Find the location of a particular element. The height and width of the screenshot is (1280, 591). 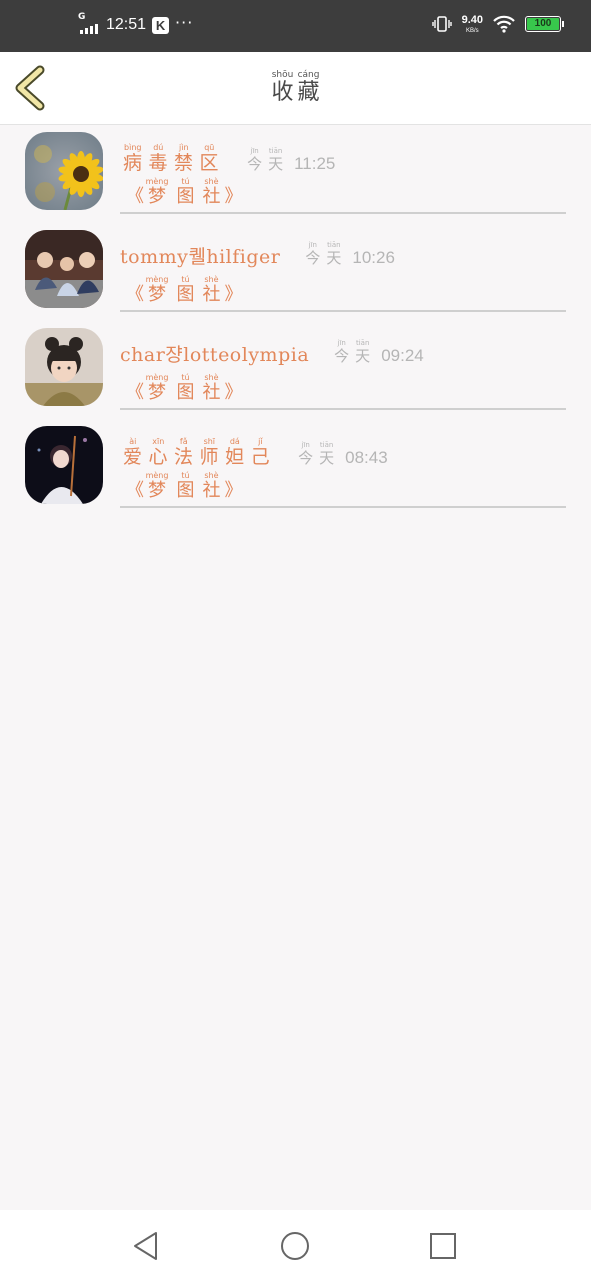

item-timestamp: 今jīn 天tiān 11:25 is located at coordinates (289, 160).